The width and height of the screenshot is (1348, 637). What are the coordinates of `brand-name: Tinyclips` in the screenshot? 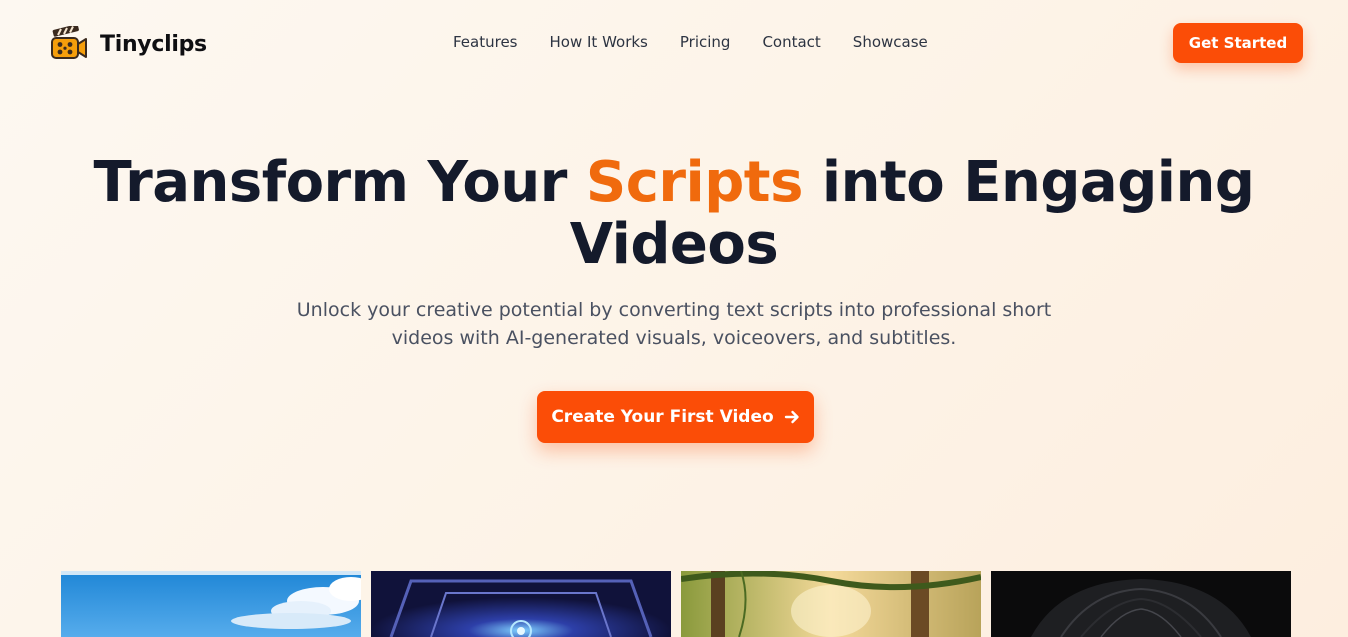 It's located at (153, 44).